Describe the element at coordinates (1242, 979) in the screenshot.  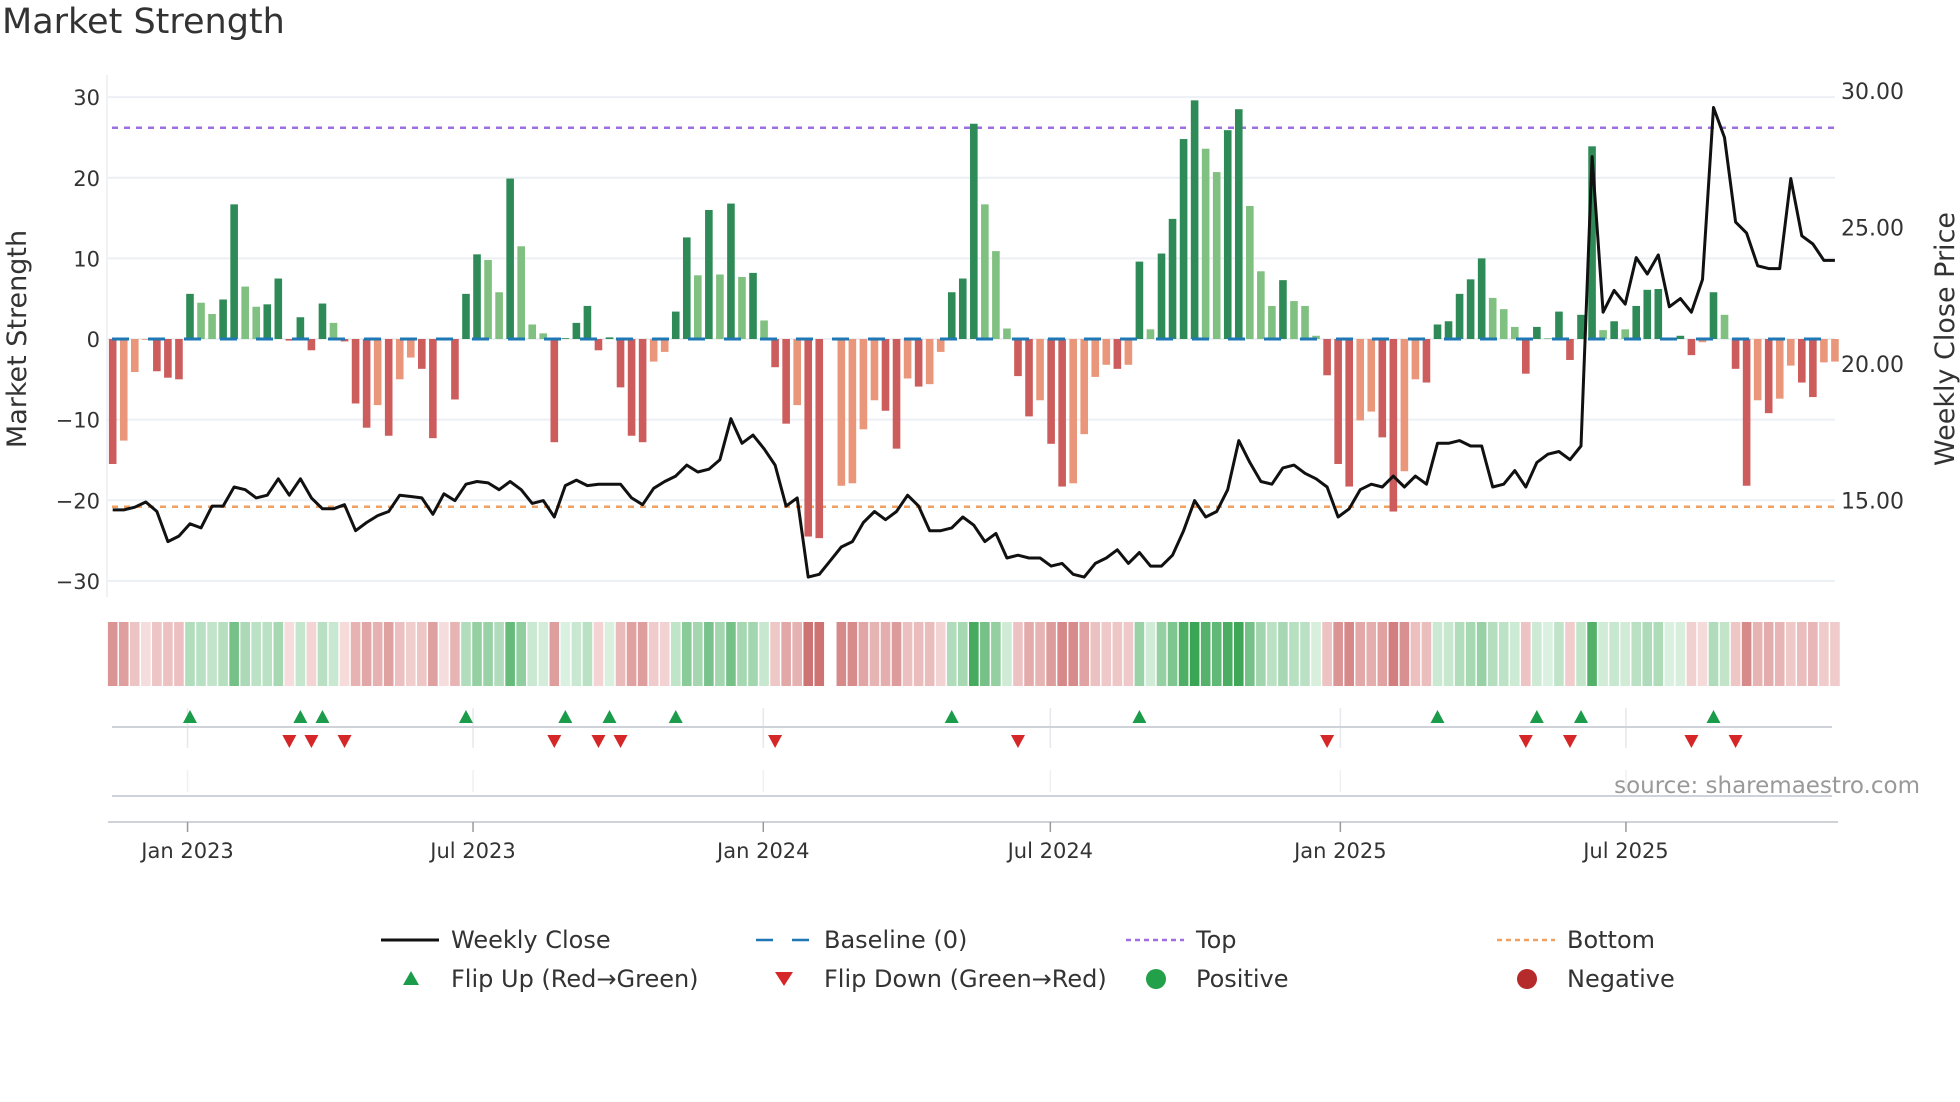
I see `legend-label: Positive` at that location.